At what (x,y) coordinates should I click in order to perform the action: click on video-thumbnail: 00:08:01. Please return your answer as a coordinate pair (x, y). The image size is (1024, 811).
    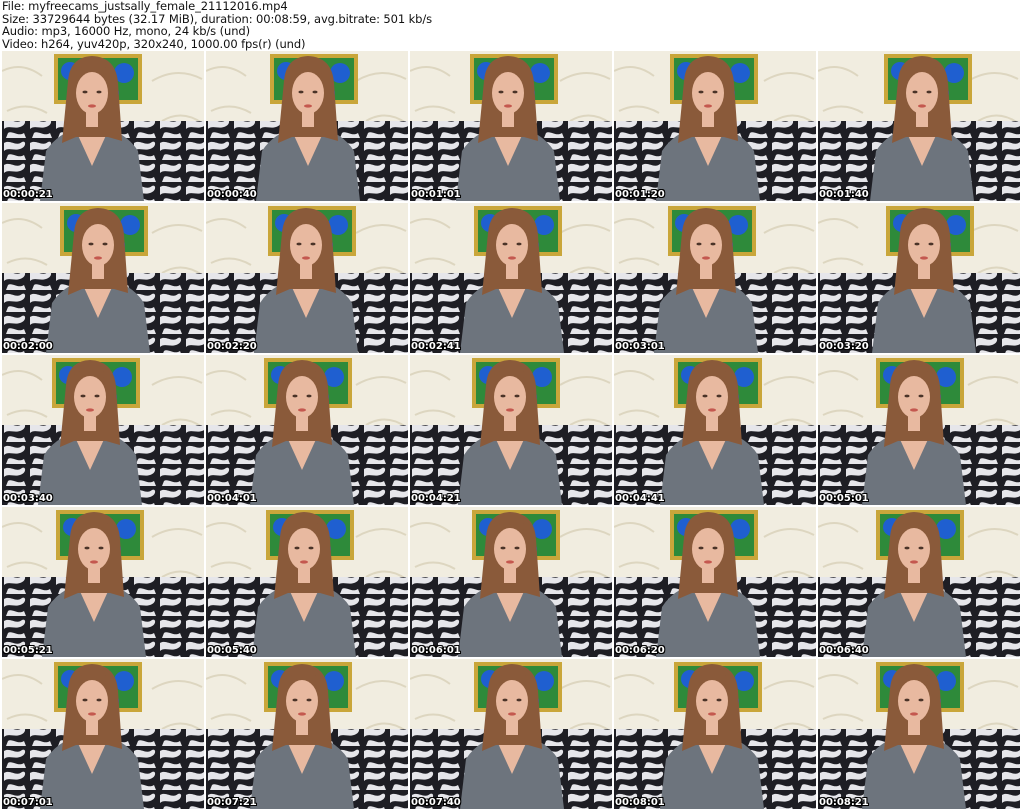
    Looking at the image, I should click on (715, 734).